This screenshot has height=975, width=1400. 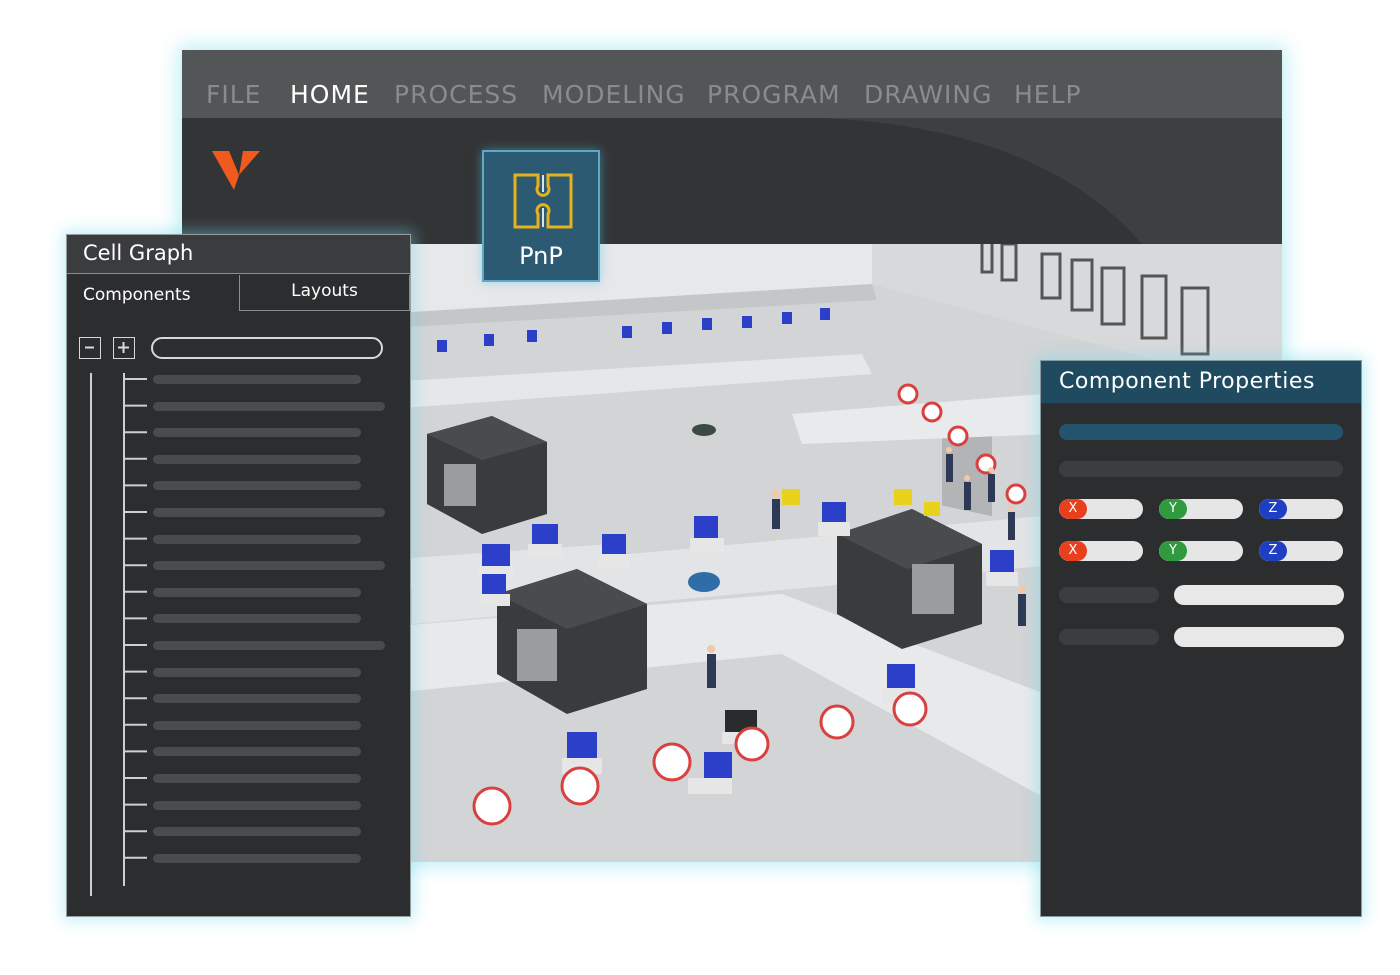 I want to click on cell-graph-title-bar: Cell Graph, so click(x=238, y=254).